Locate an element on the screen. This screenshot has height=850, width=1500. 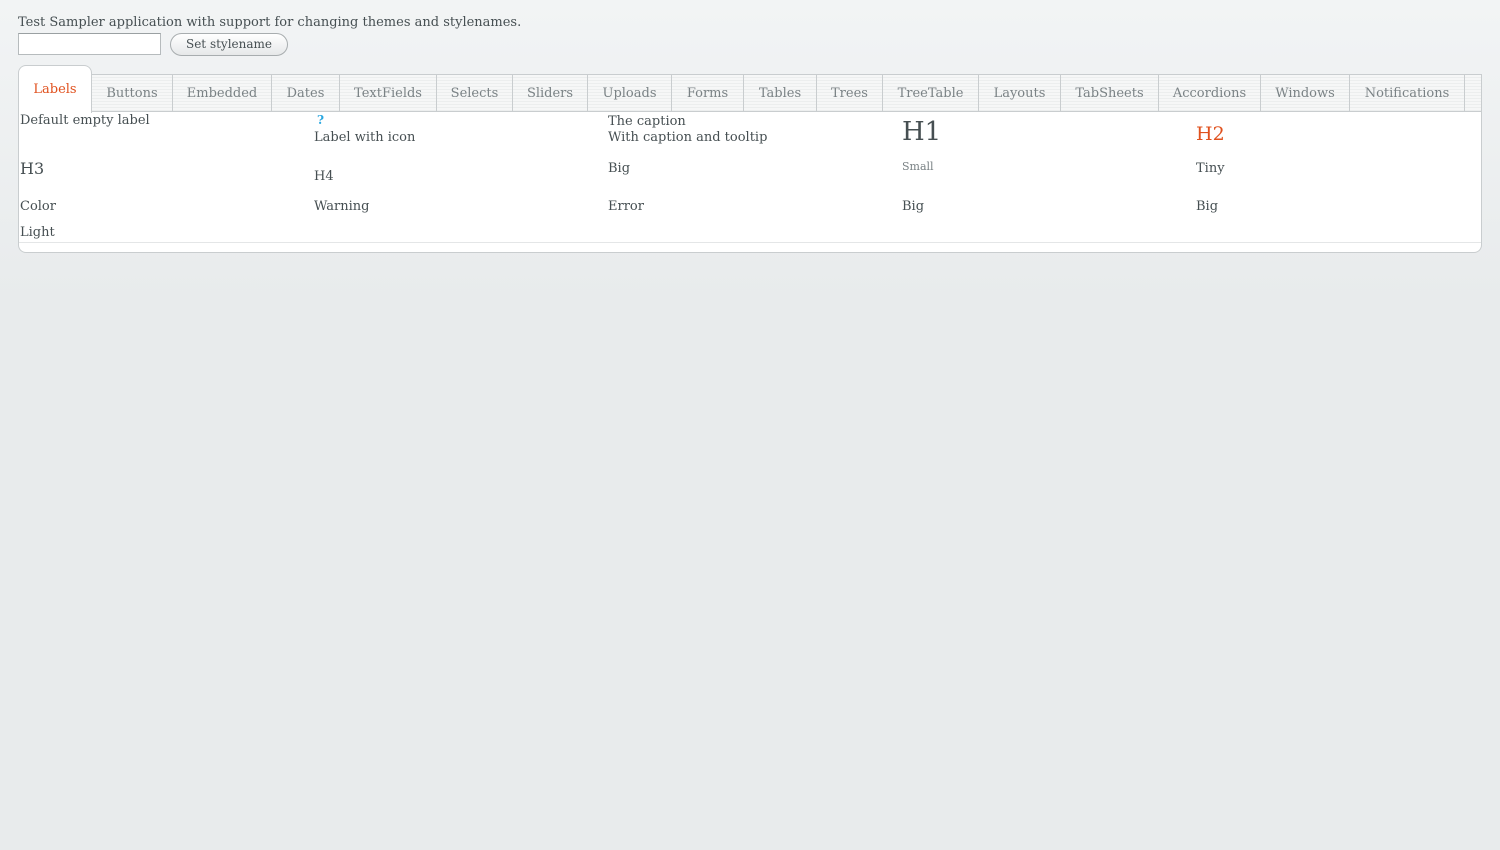
tab-sliders: Sliders is located at coordinates (550, 93).